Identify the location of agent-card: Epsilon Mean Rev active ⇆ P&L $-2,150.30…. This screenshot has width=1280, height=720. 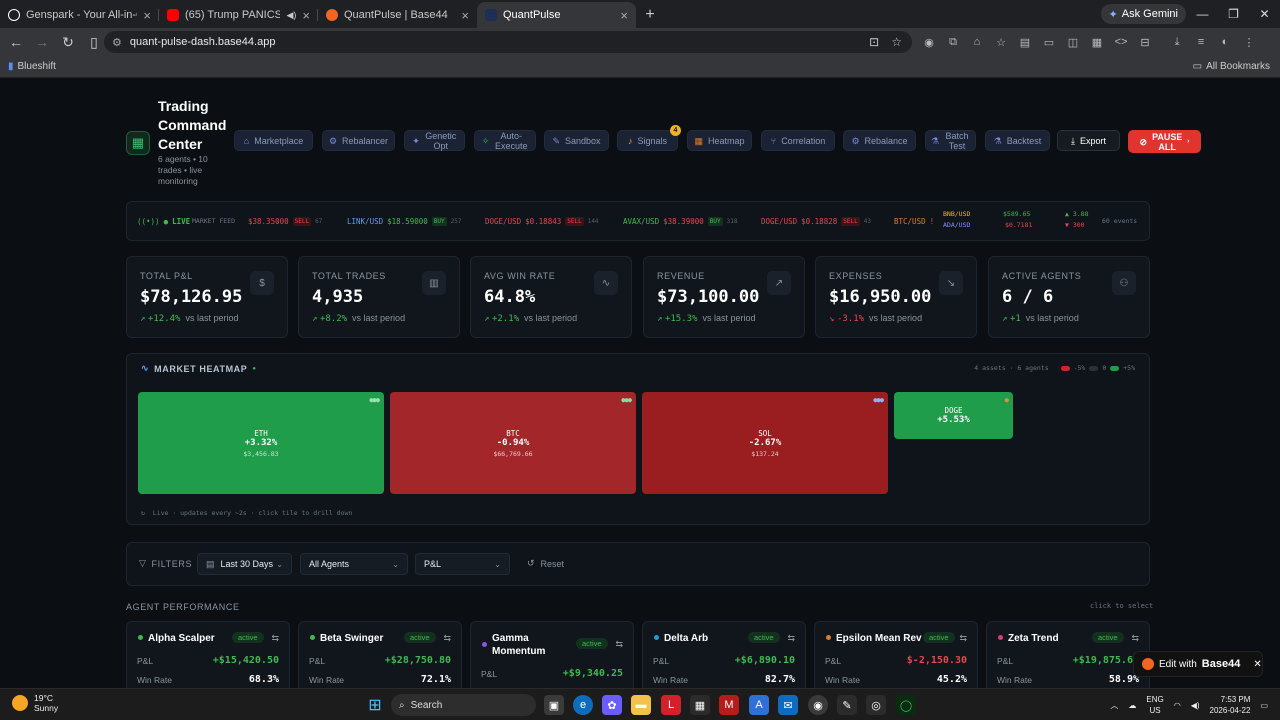
(896, 654).